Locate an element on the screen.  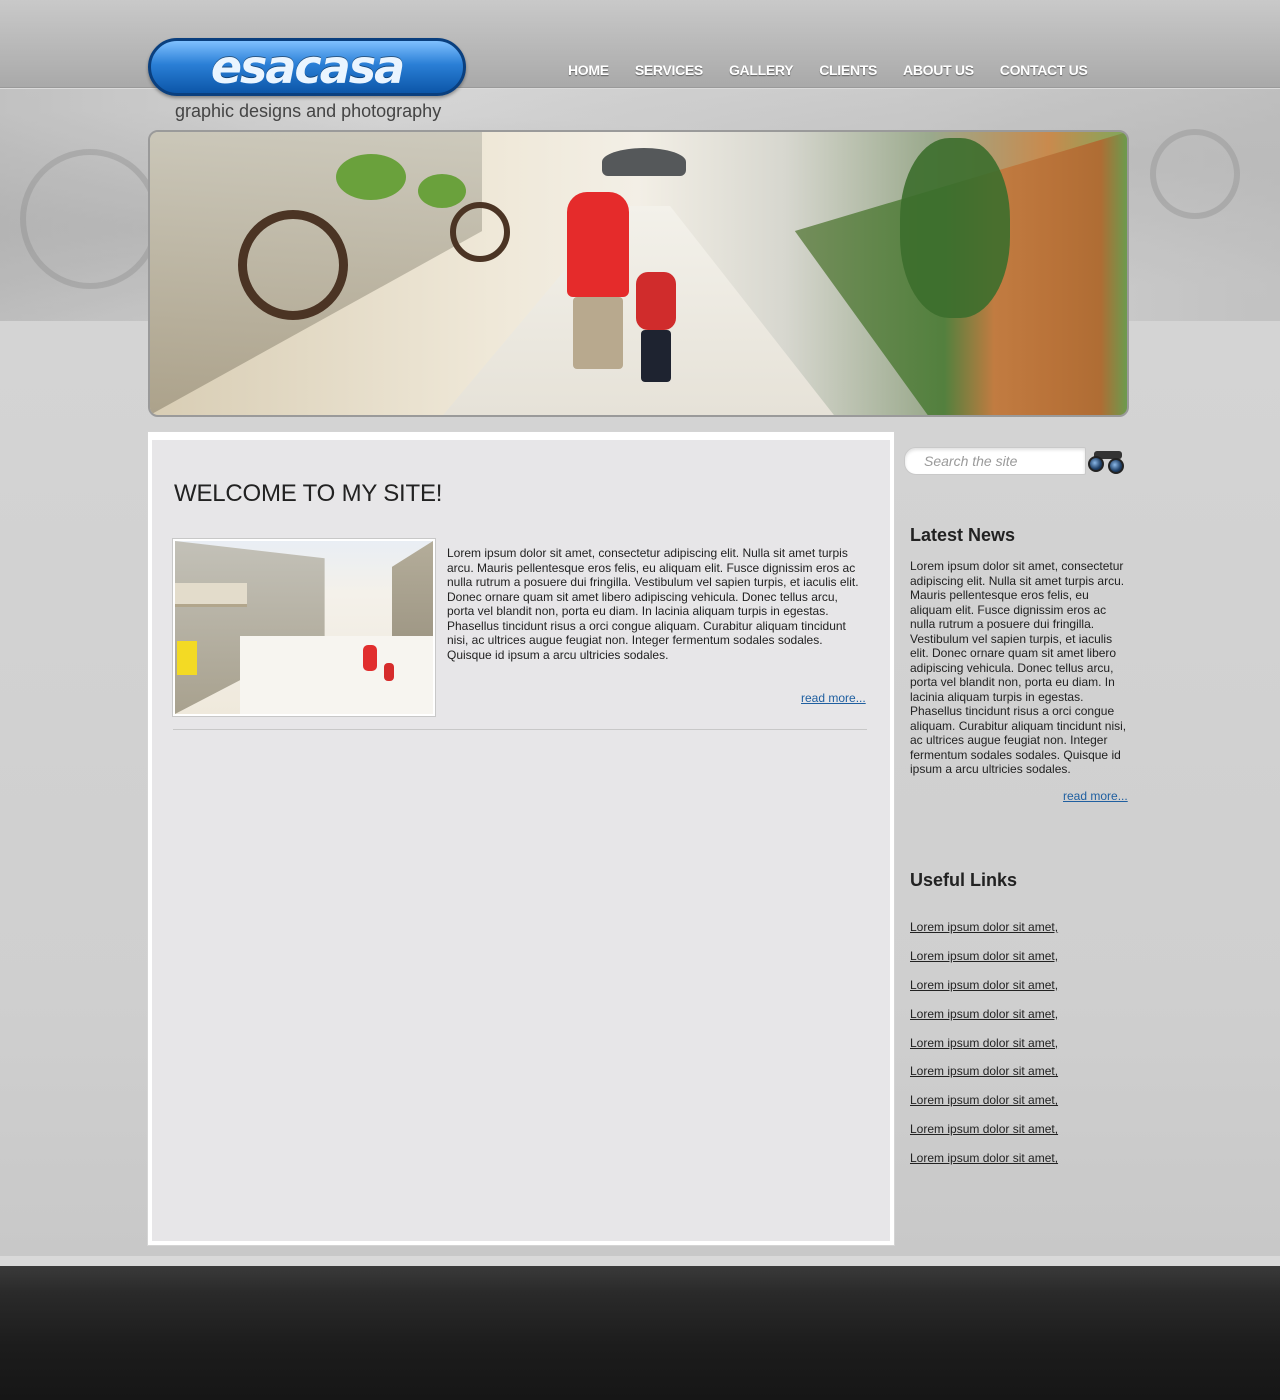
article-thumbnail is located at coordinates (304, 627).